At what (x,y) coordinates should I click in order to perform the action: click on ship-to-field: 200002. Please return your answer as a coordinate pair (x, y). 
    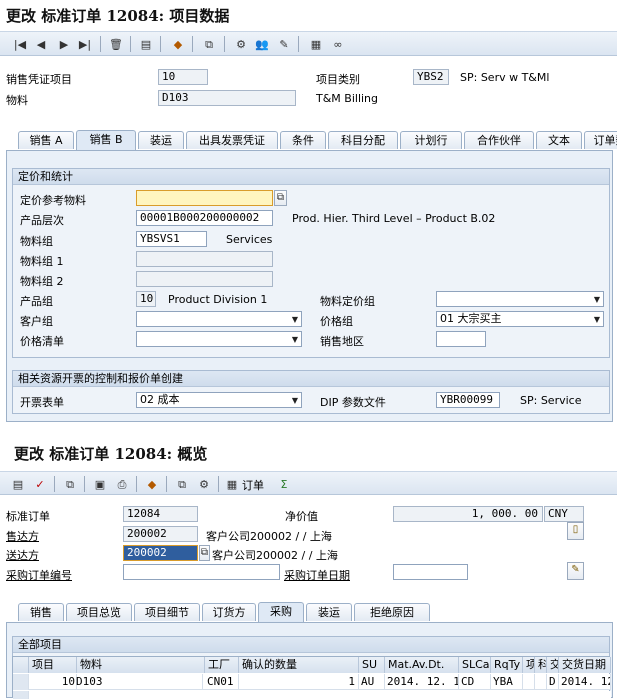
    Looking at the image, I should click on (160, 553).